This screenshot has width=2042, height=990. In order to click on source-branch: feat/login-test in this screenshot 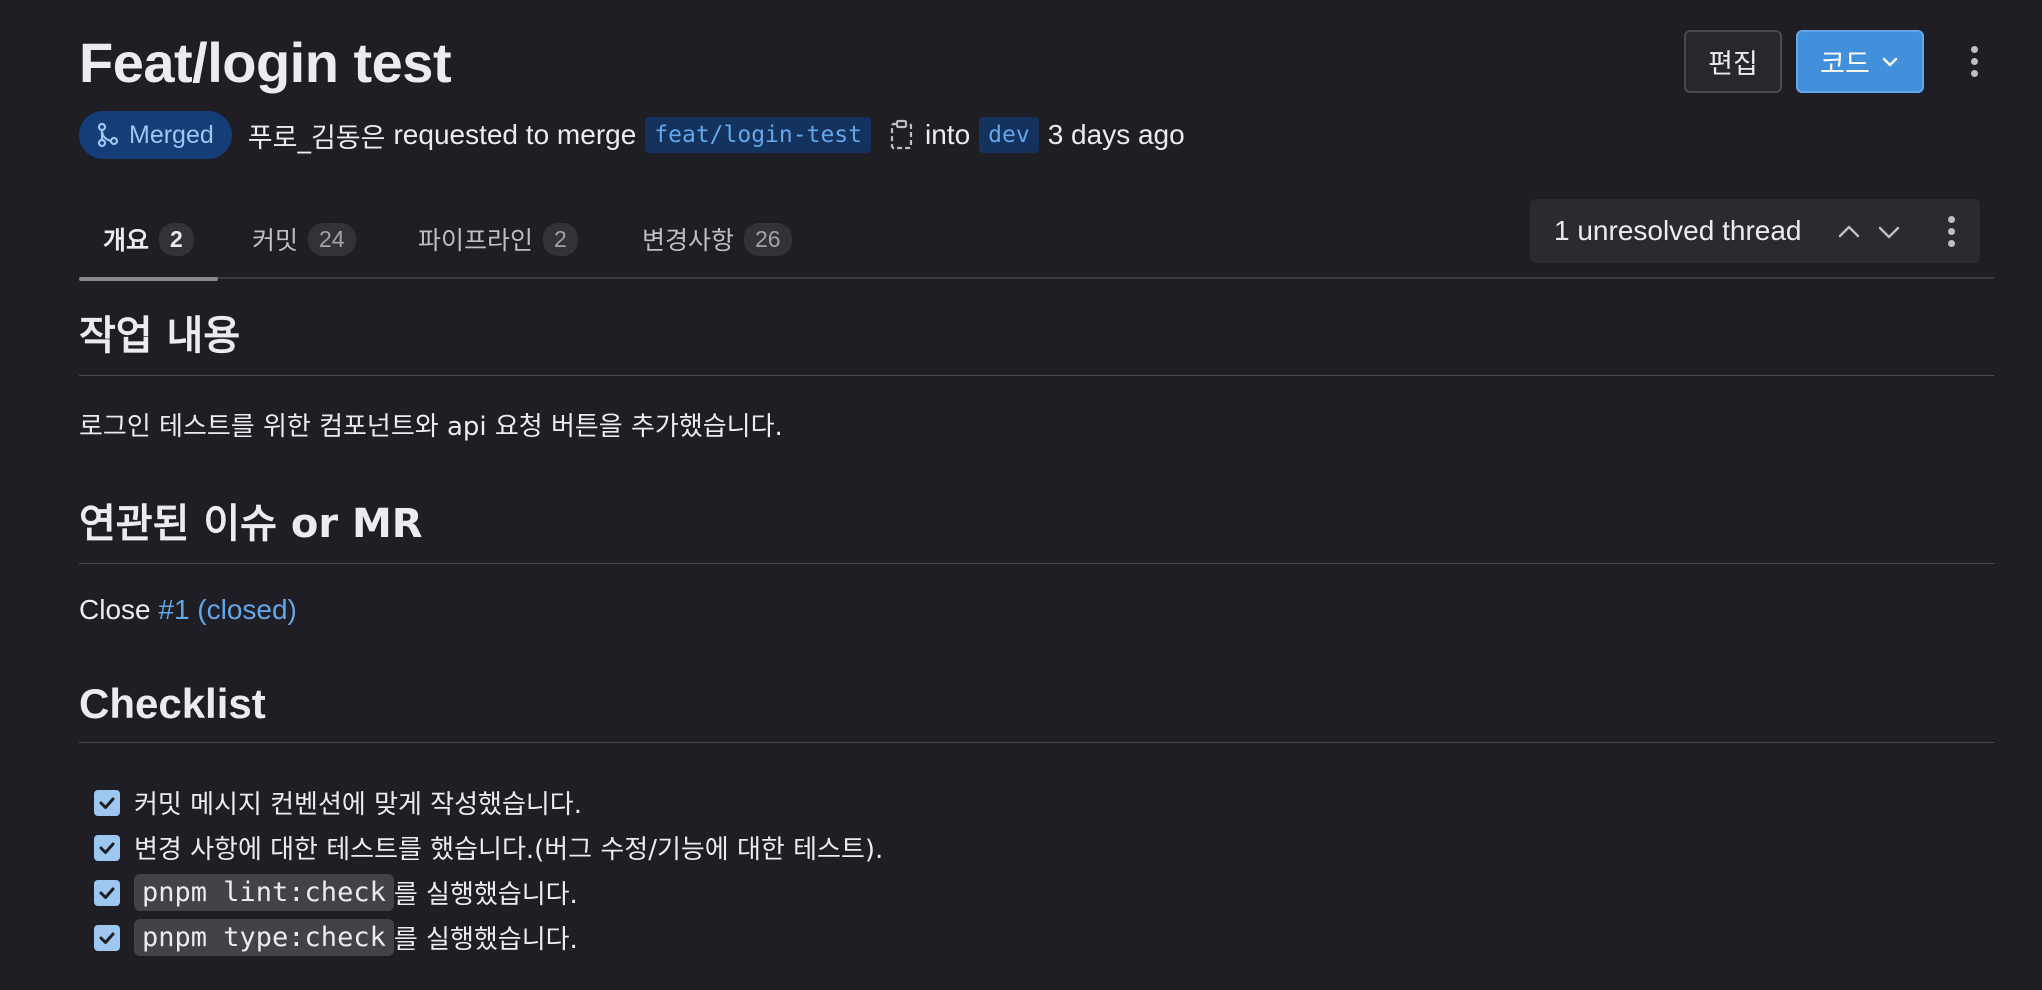, I will do `click(758, 135)`.